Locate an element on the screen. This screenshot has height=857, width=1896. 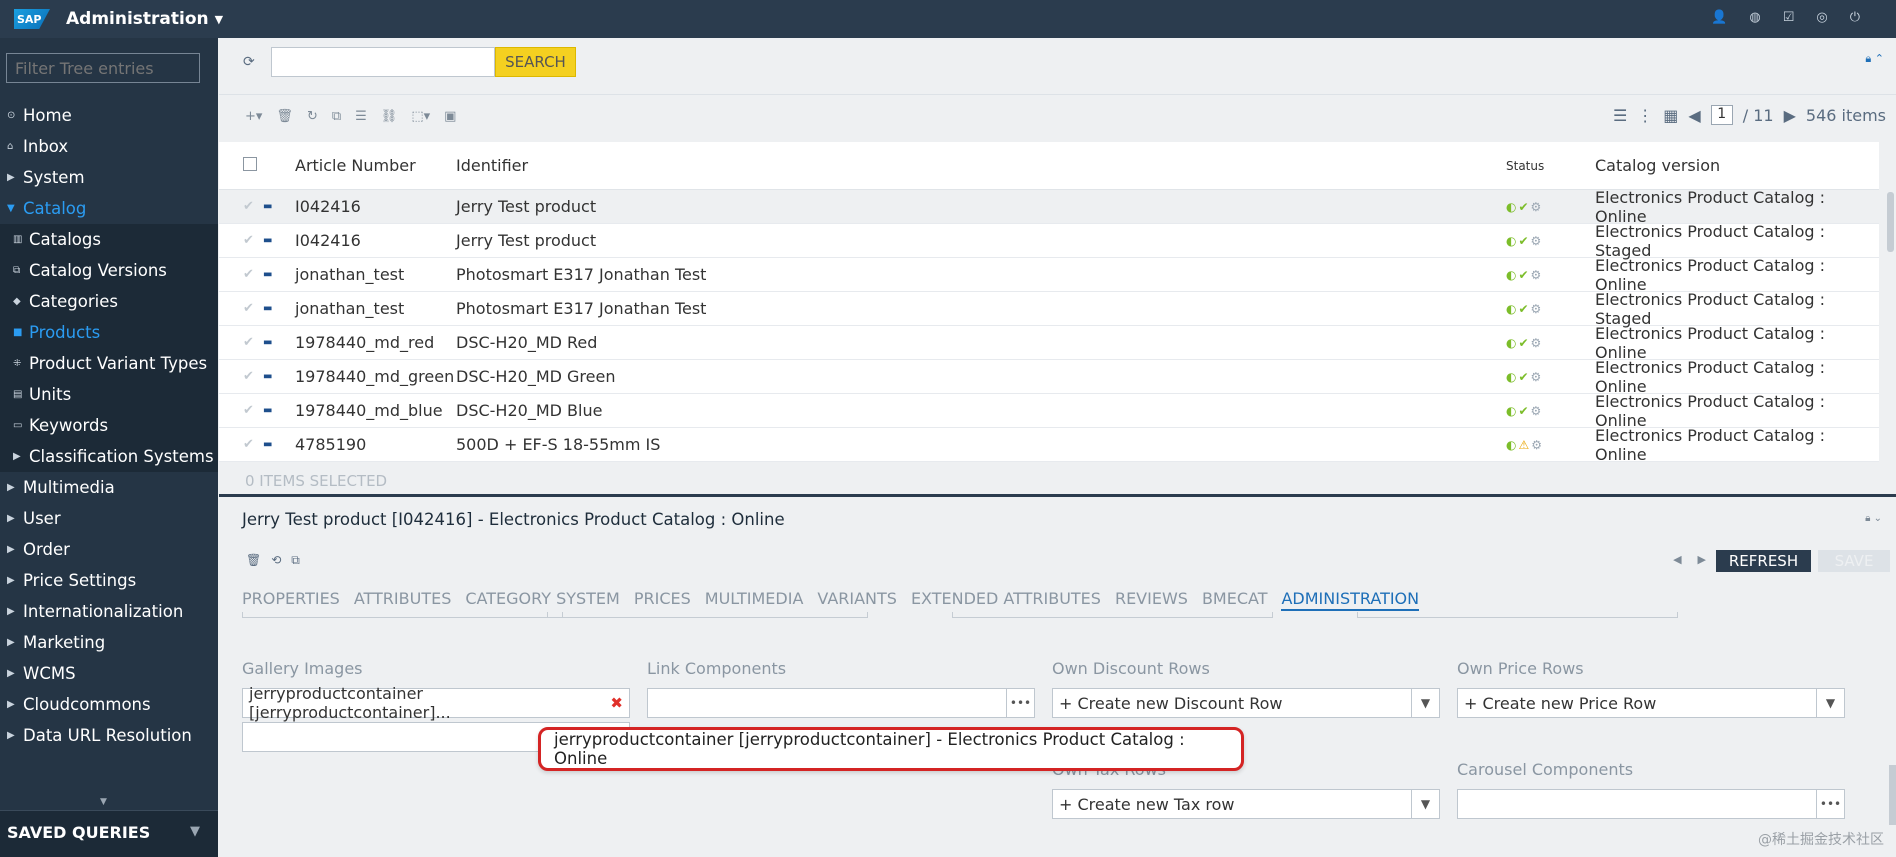
sidebar-item-classification-systems: ▶ Classification Systems is located at coordinates (109, 456).